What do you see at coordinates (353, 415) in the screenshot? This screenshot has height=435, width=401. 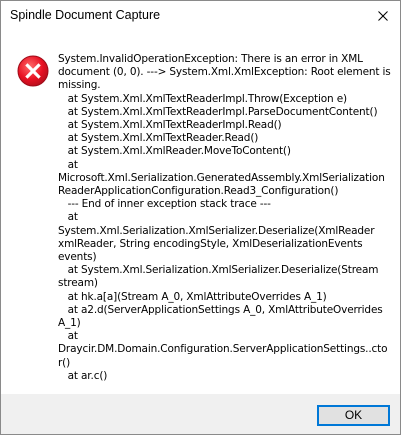 I see `ok-button: OK` at bounding box center [353, 415].